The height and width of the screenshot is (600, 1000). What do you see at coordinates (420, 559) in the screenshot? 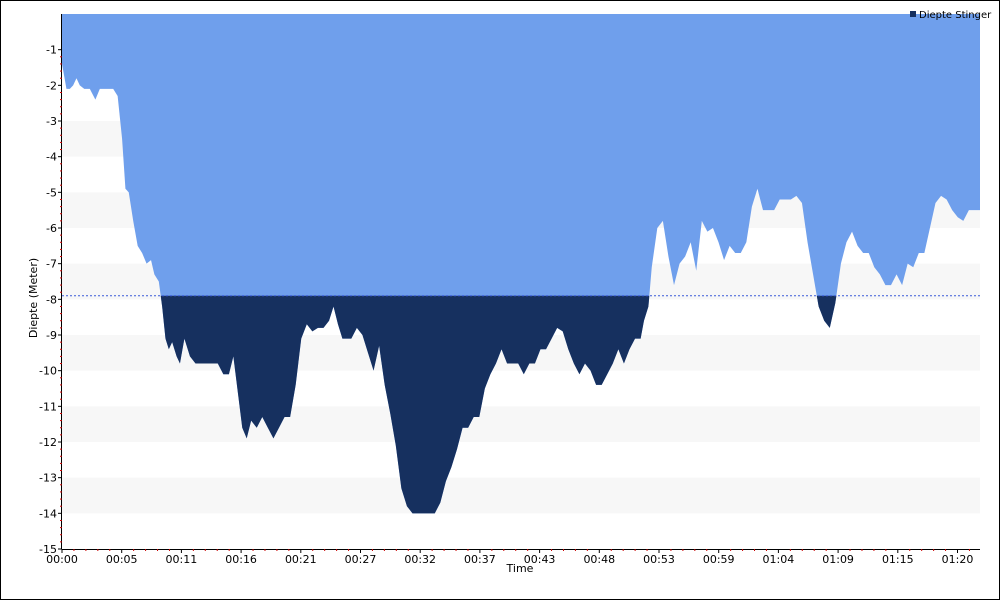
I see `x-tick-label: 00:32` at bounding box center [420, 559].